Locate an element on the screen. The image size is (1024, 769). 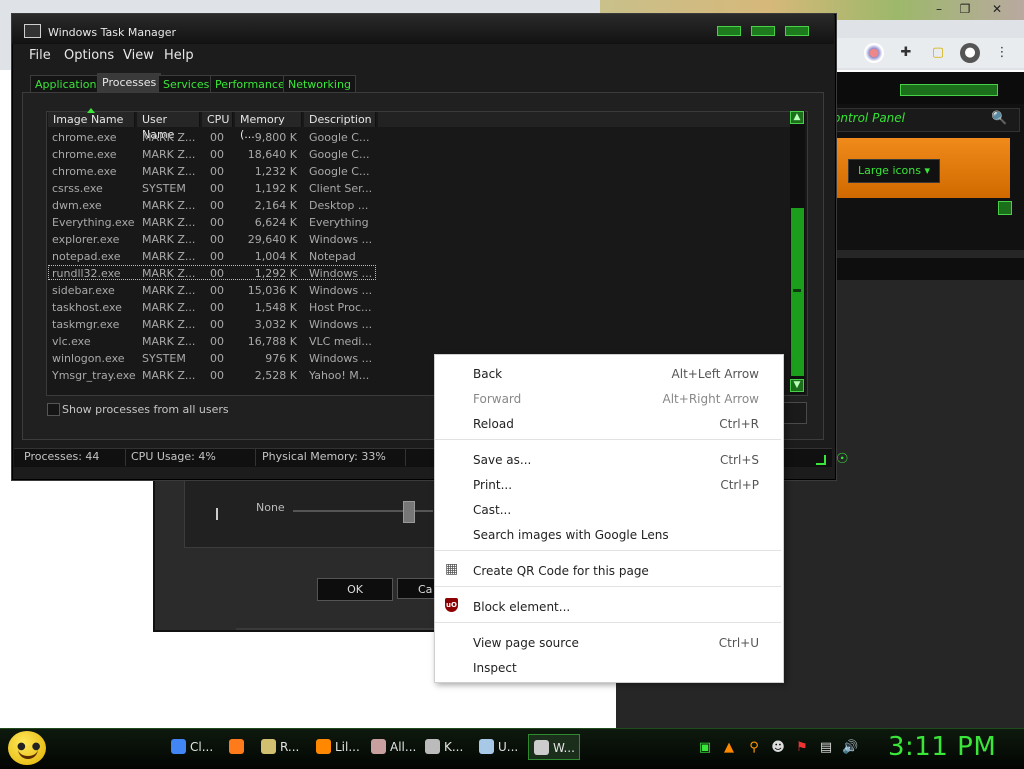
menu-file: File is located at coordinates (40, 55).